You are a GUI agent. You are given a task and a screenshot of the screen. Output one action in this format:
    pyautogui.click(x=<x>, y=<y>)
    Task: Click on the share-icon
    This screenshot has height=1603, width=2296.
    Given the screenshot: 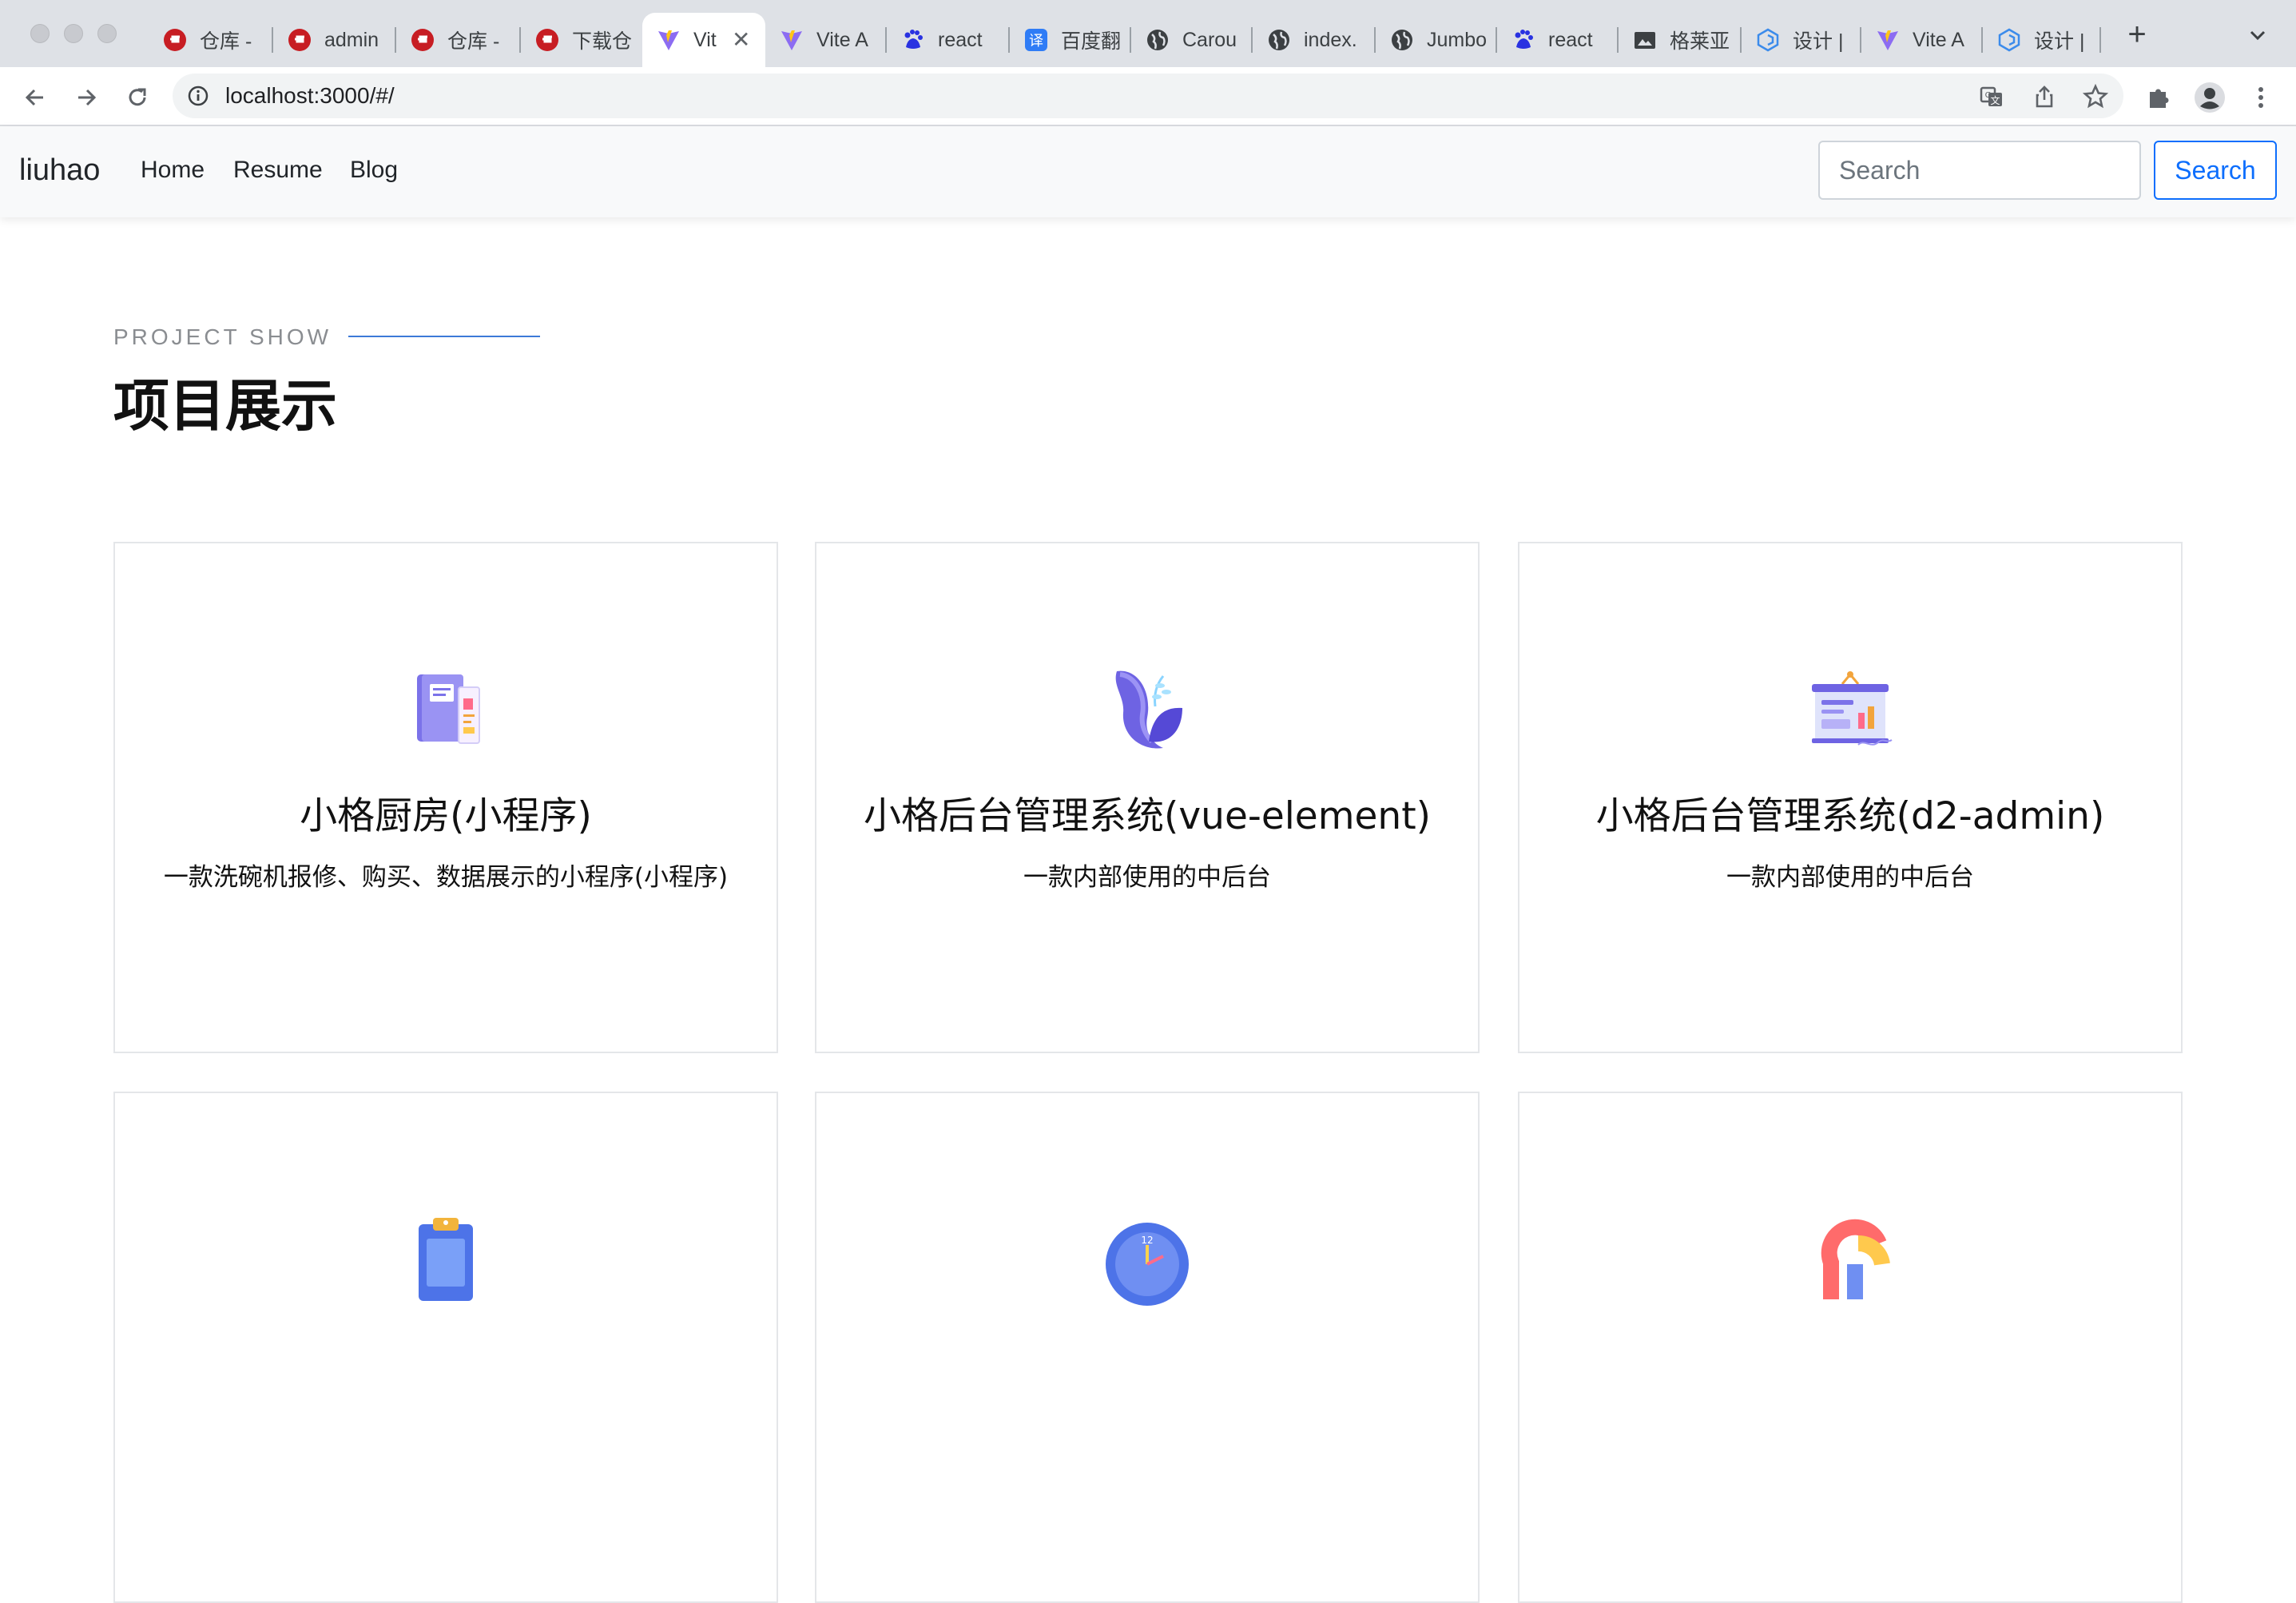 What is the action you would take?
    pyautogui.click(x=2044, y=96)
    